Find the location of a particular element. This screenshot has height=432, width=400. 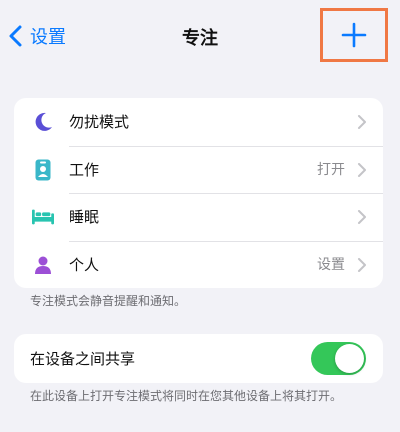

focus-item-value: 设置 is located at coordinates (331, 265).